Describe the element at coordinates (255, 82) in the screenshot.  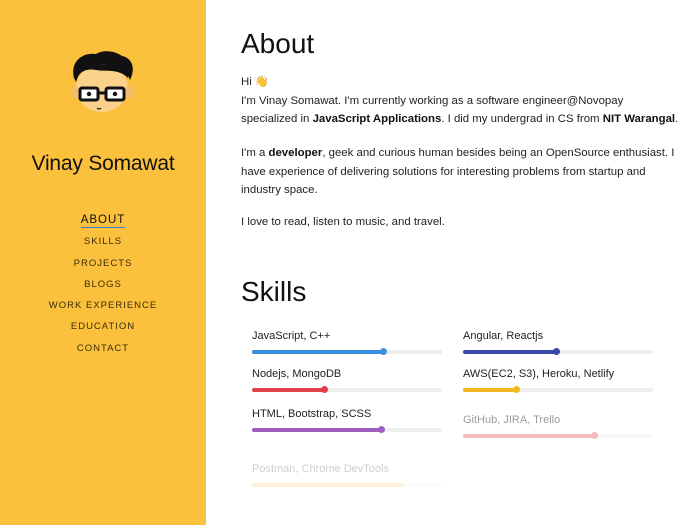
I see `about-greeting: Hi 👋` at that location.